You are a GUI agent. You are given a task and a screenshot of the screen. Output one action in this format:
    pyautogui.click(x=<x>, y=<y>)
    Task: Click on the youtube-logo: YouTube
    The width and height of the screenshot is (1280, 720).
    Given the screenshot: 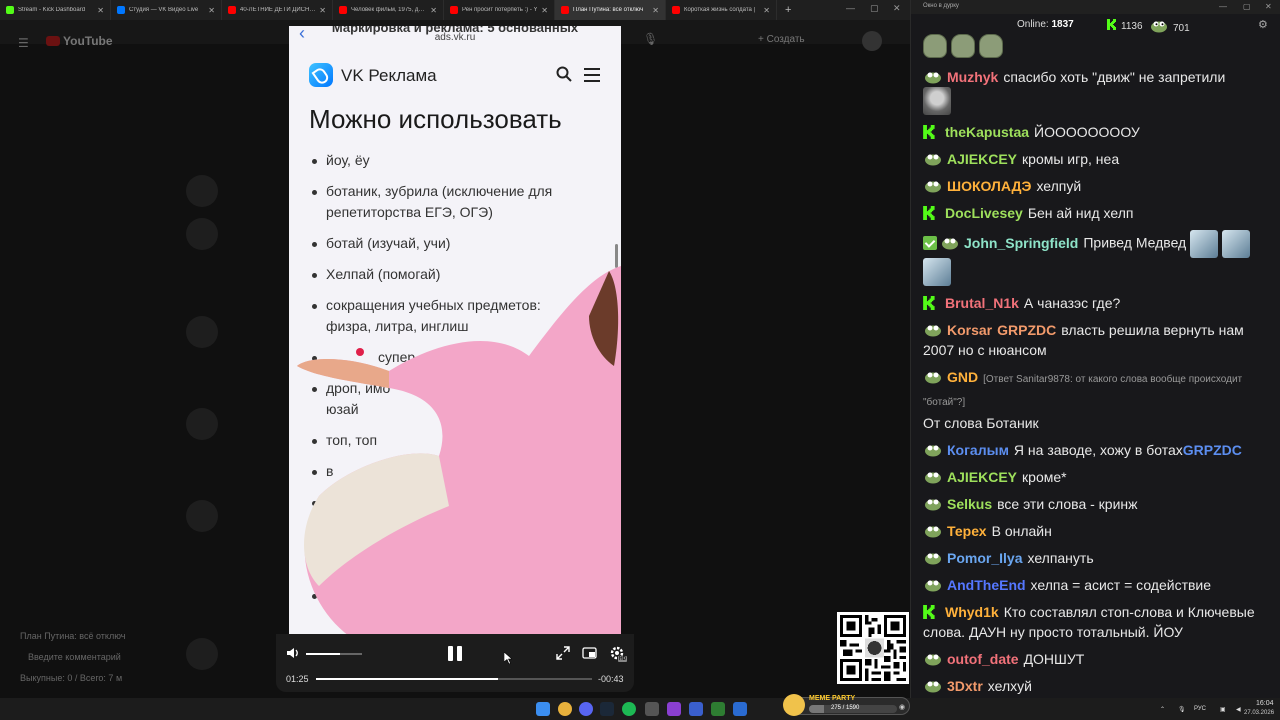 What is the action you would take?
    pyautogui.click(x=79, y=41)
    